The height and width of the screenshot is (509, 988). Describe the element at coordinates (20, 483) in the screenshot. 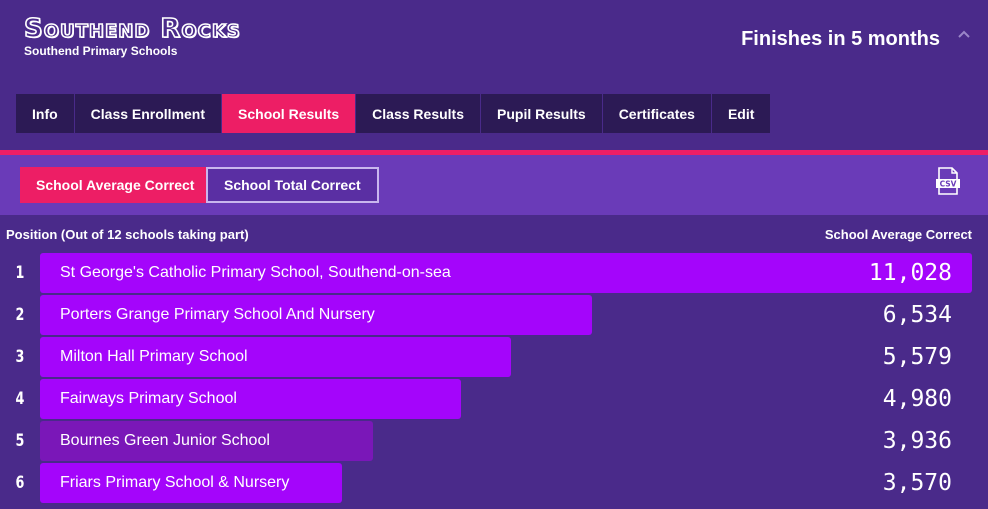

I see `row-position: 6` at that location.